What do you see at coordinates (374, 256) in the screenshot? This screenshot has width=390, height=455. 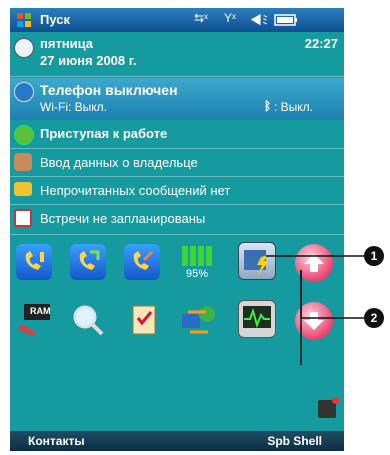 I see `callout-1: 1` at bounding box center [374, 256].